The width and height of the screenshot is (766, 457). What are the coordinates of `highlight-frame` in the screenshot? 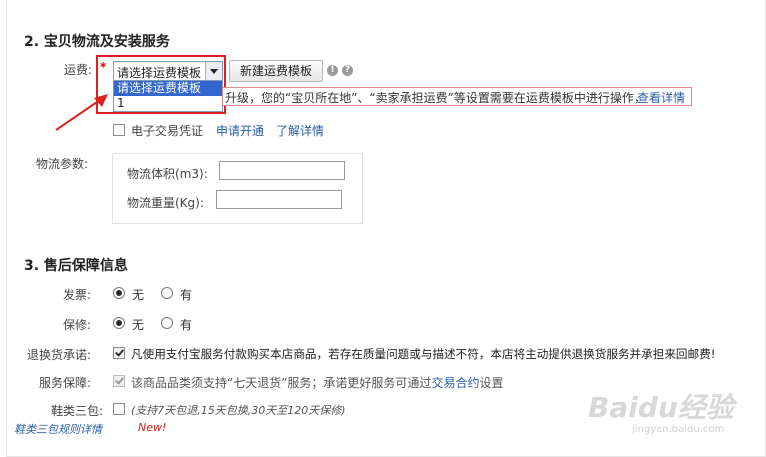 It's located at (161, 84).